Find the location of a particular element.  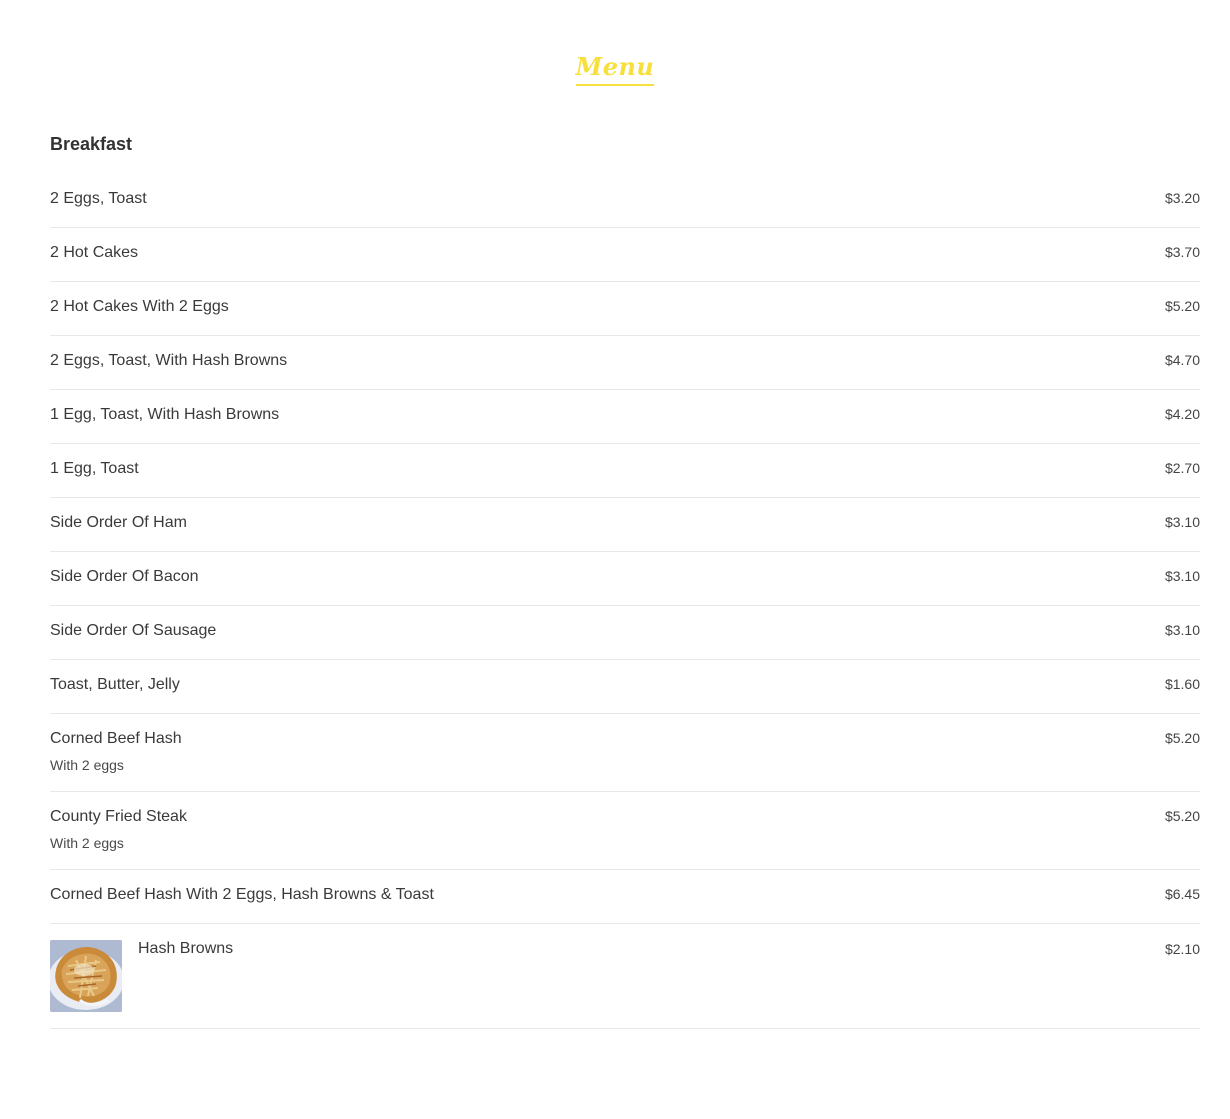

menu-item: 1 Egg, Toast, With Hash Browns $4.20 is located at coordinates (625, 417).